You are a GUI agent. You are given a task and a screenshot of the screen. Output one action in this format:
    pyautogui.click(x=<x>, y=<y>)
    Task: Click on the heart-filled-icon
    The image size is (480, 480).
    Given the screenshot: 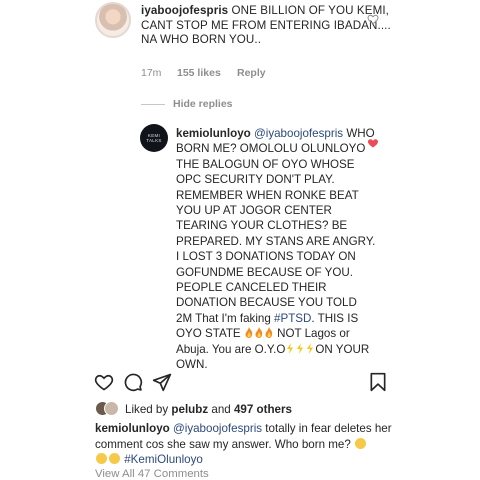 What is the action you would take?
    pyautogui.click(x=373, y=143)
    